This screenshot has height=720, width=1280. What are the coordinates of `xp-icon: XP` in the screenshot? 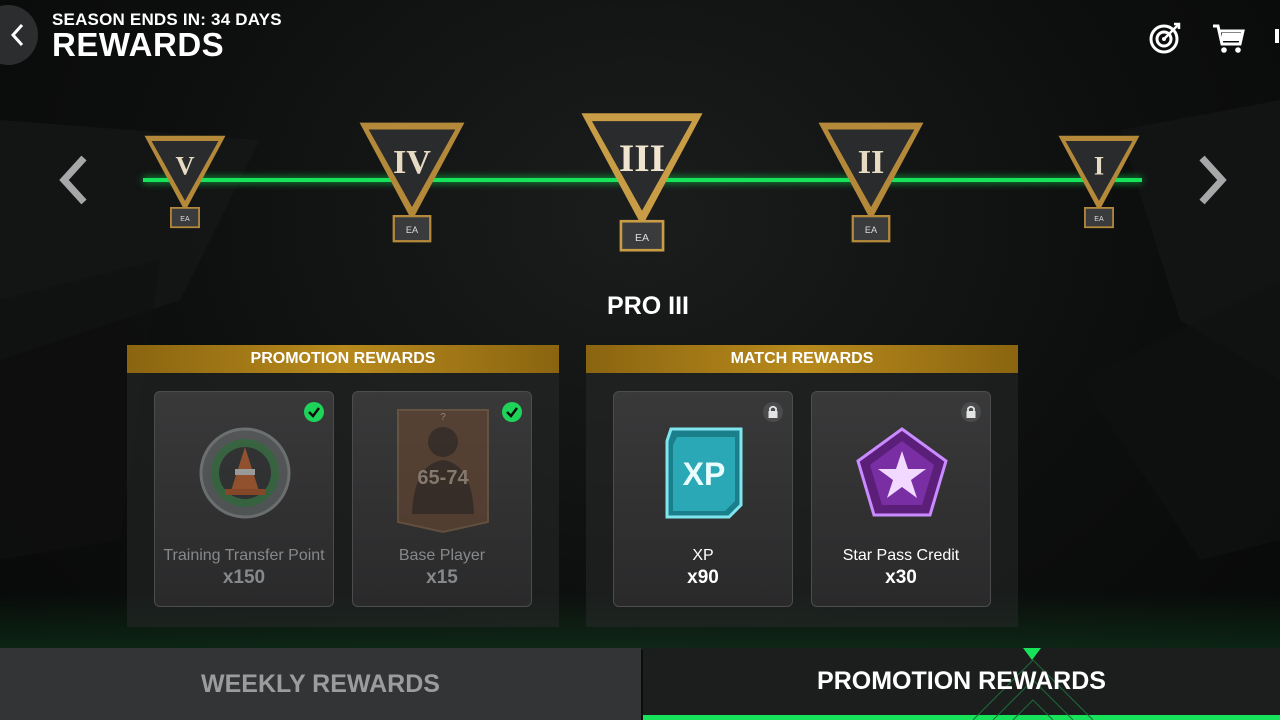 It's located at (704, 473).